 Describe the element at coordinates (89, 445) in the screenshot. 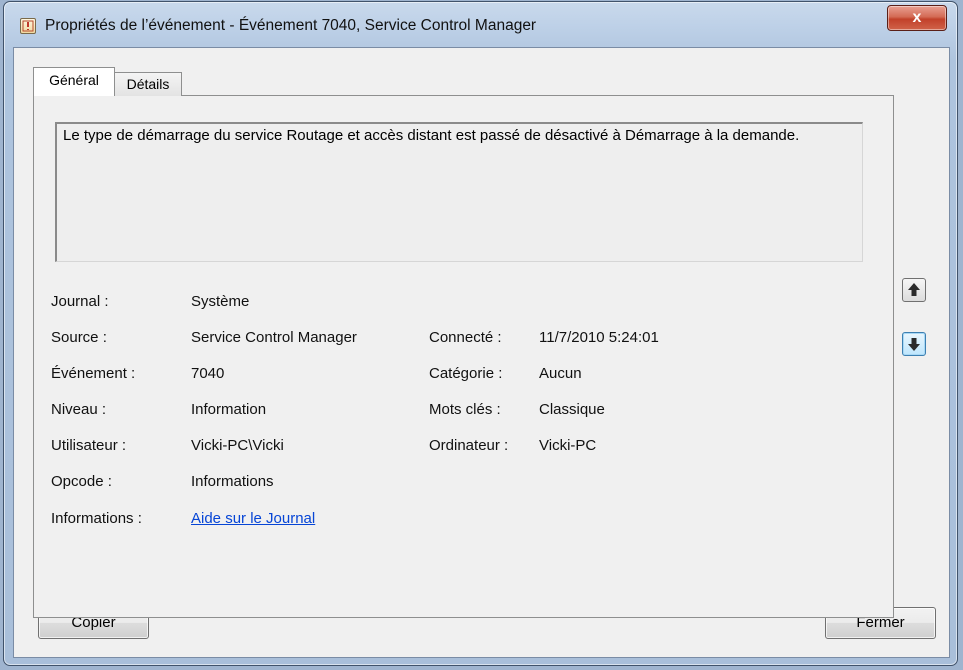

I see `utilisateur-label: Utilisateur :` at that location.